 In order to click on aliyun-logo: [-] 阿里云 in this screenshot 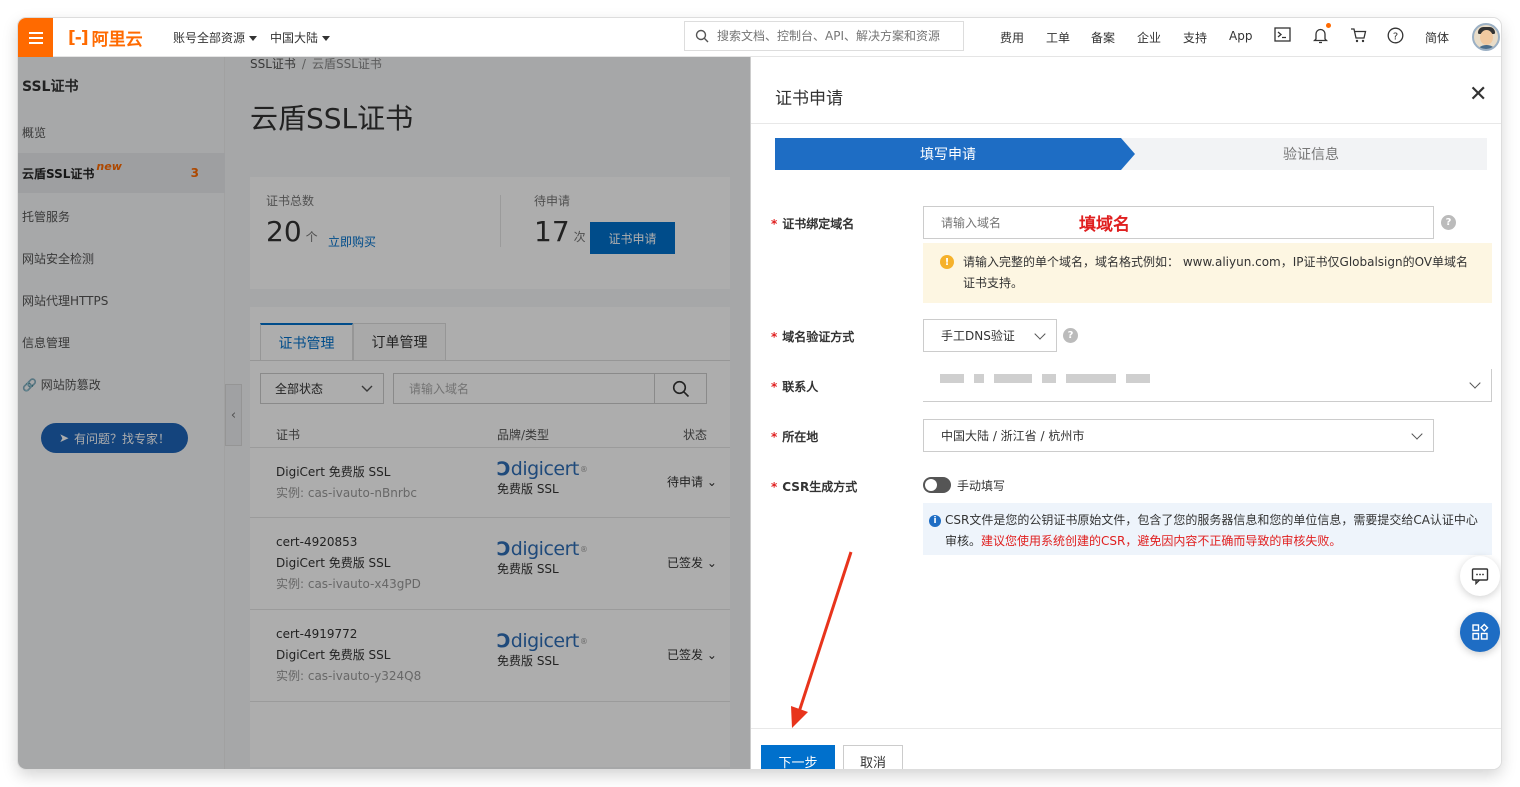, I will do `click(105, 38)`.